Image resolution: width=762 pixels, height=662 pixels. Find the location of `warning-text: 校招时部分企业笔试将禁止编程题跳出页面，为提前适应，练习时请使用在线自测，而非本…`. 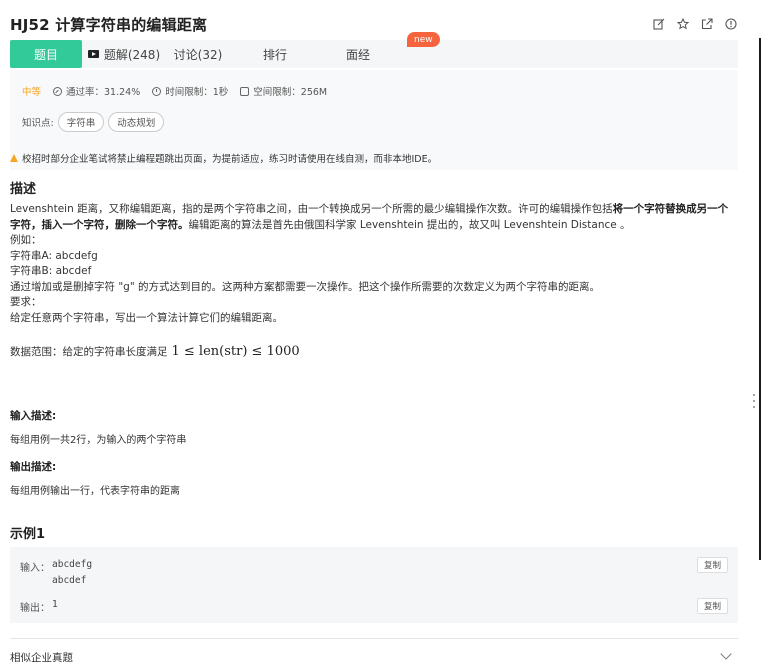

warning-text: 校招时部分企业笔试将禁止编程题跳出页面，为提前适应，练习时请使用在线自测，而非本… is located at coordinates (230, 159).